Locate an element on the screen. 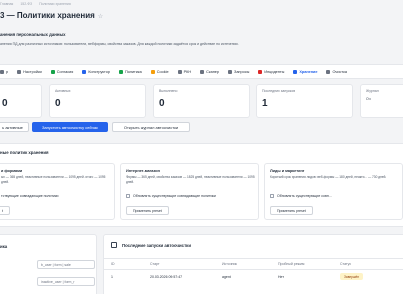  storage-icon is located at coordinates (295, 71).